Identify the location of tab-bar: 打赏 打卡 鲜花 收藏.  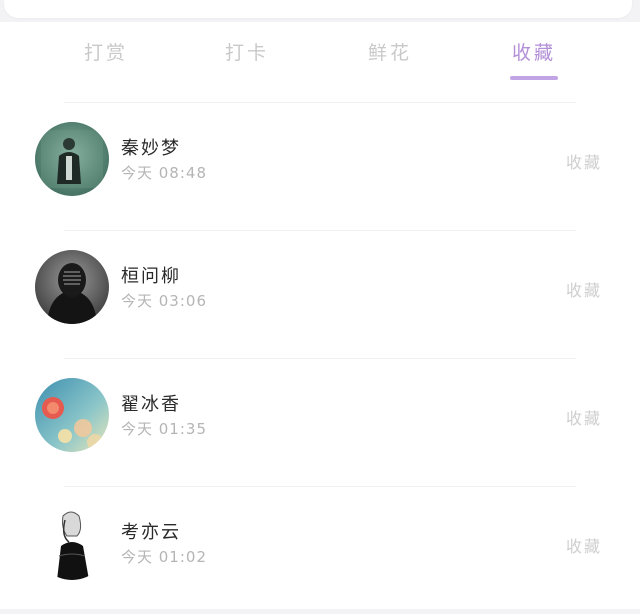
(320, 66).